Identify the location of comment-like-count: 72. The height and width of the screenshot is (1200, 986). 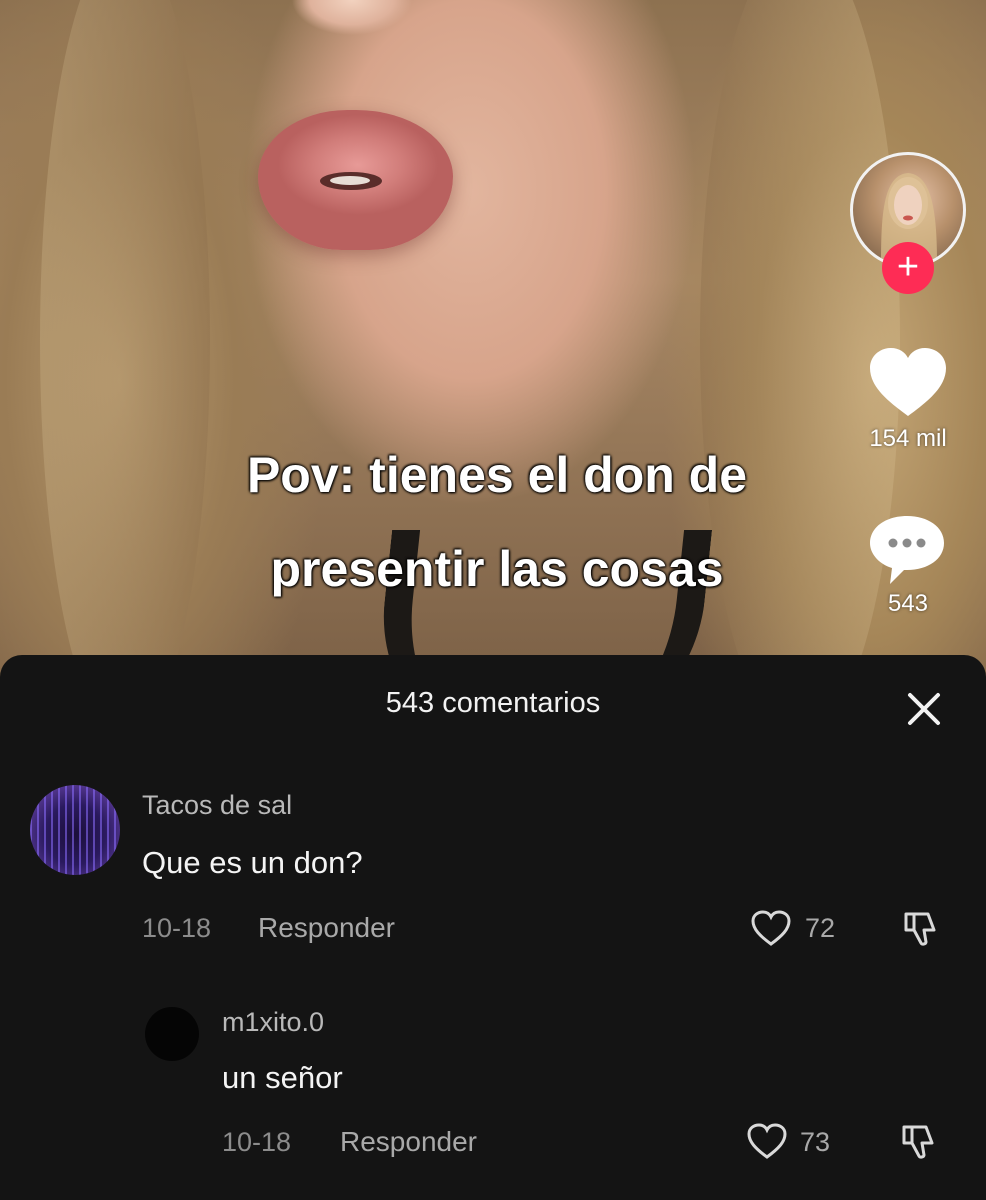
(820, 928).